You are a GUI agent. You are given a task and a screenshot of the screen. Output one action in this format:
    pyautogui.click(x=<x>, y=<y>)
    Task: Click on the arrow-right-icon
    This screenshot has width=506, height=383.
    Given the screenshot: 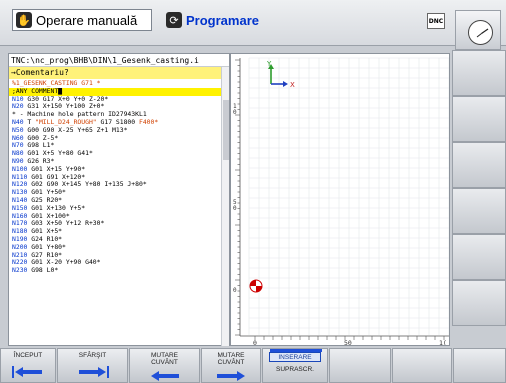 What is the action you would take?
    pyautogui.click(x=231, y=376)
    